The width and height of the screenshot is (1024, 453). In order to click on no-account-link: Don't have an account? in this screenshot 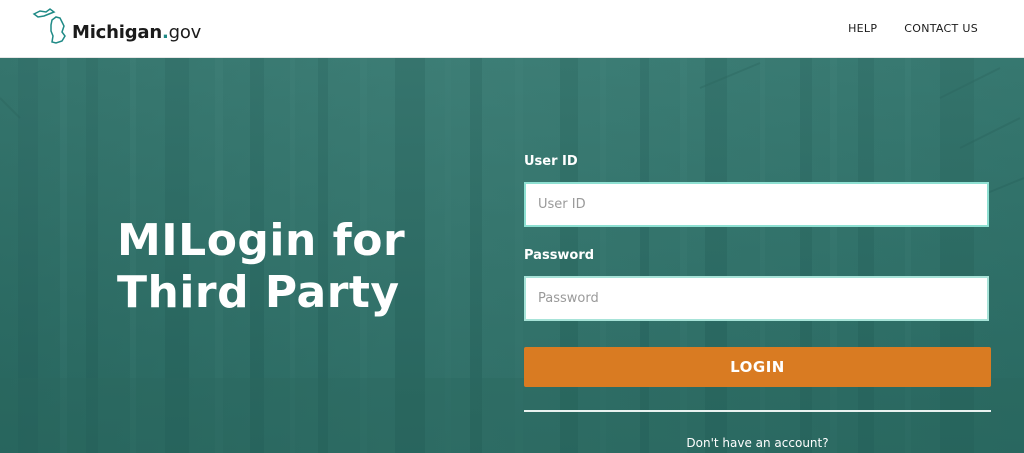, I will do `click(757, 443)`.